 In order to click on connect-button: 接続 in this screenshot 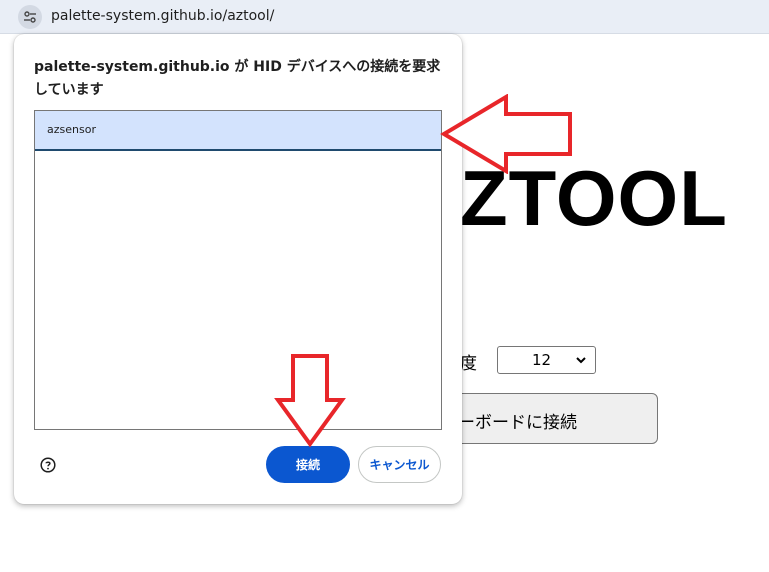, I will do `click(308, 464)`.